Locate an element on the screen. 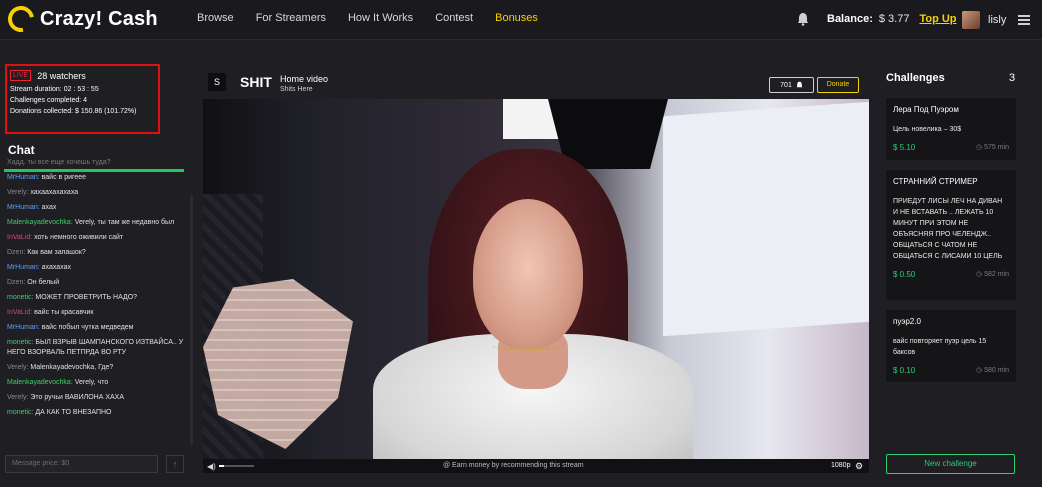 This screenshot has height=487, width=1042. chat-text: Verely, ты там же недавно был is located at coordinates (124, 222).